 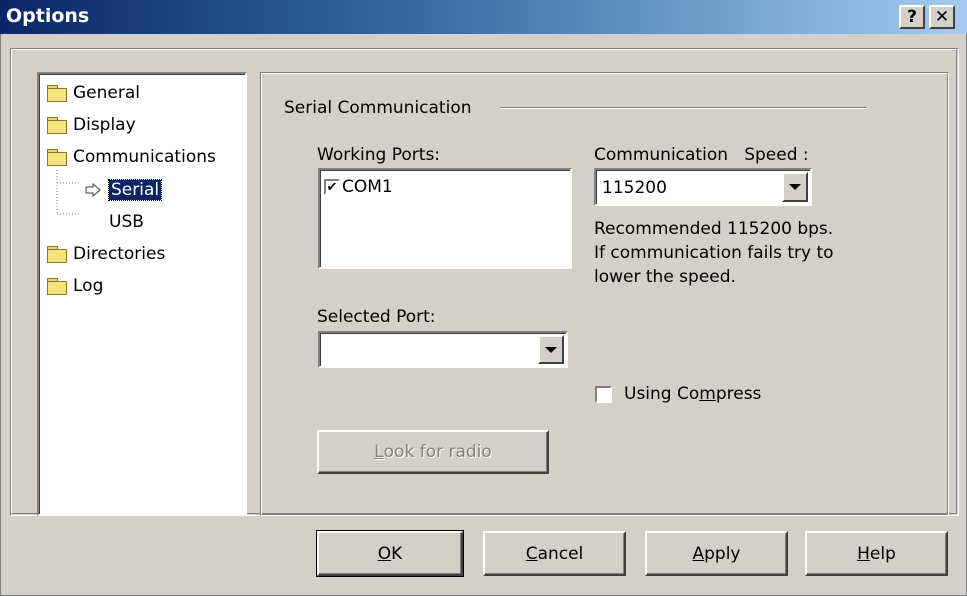 I want to click on using-compress-checkbox: Using Compress, so click(x=678, y=394).